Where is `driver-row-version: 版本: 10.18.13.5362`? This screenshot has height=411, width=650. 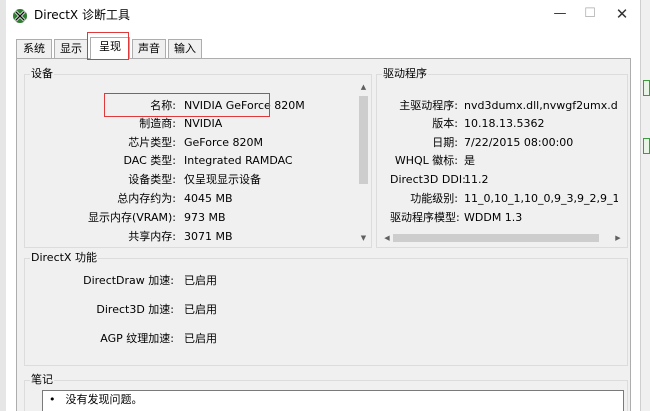 driver-row-version: 版本: 10.18.13.5362 is located at coordinates (504, 124).